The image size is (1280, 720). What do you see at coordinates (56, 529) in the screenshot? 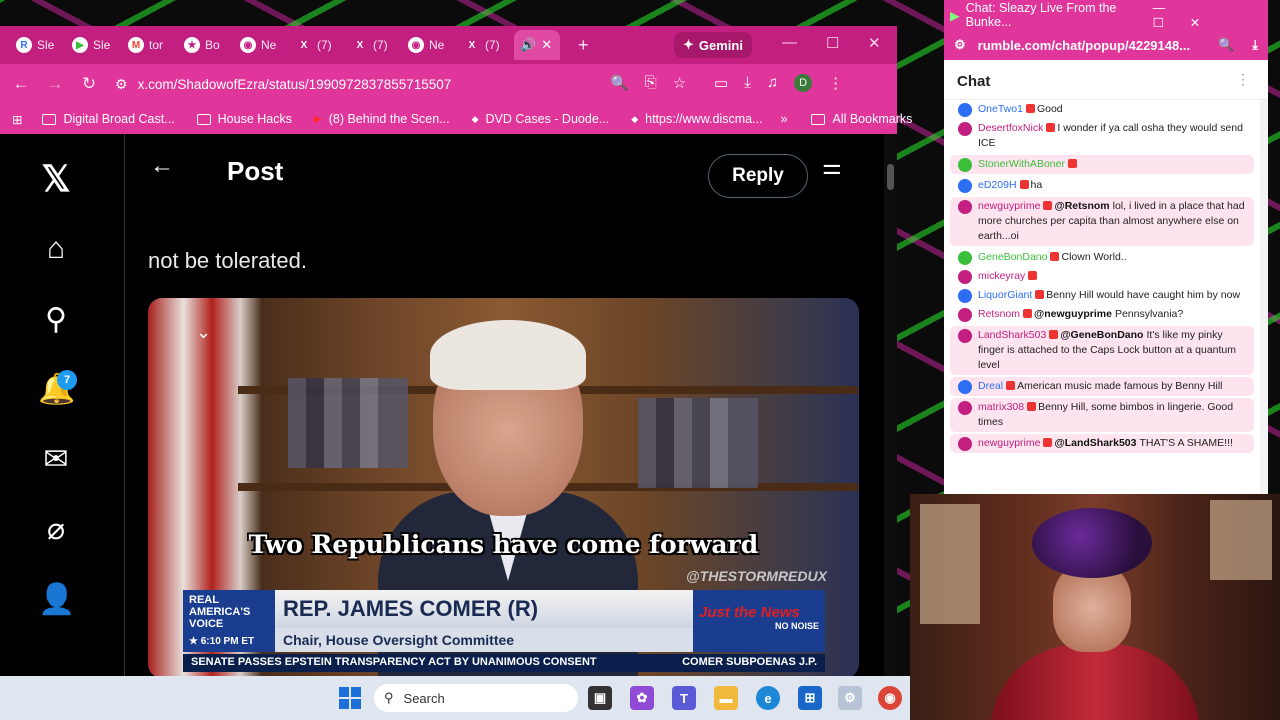
I see `grok-icon: ⌀` at bounding box center [56, 529].